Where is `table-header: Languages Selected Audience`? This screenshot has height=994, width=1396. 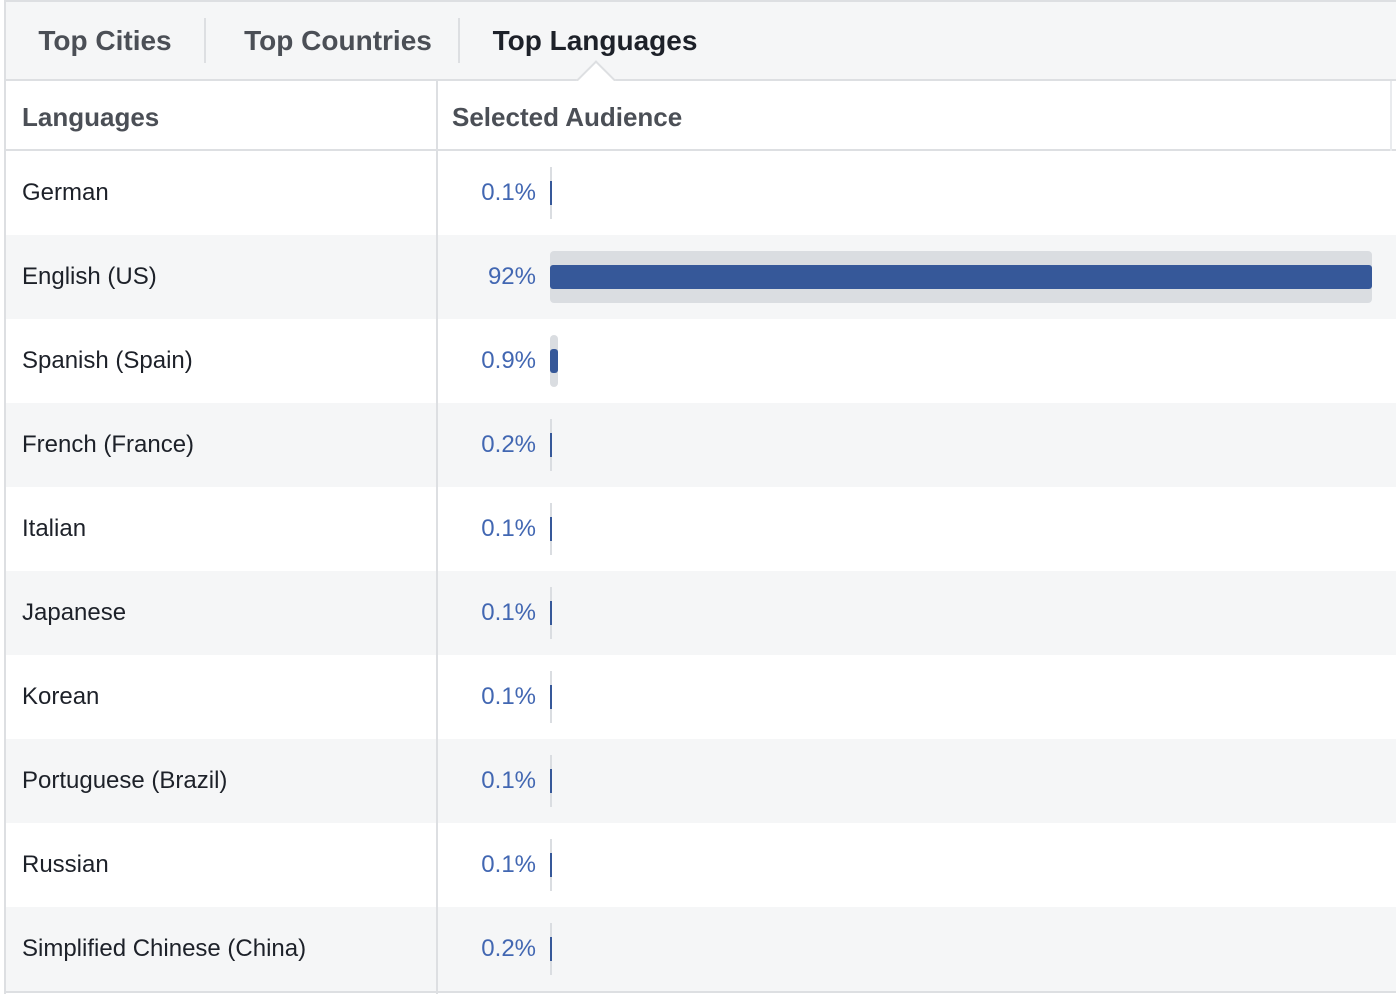
table-header: Languages Selected Audience is located at coordinates (701, 116).